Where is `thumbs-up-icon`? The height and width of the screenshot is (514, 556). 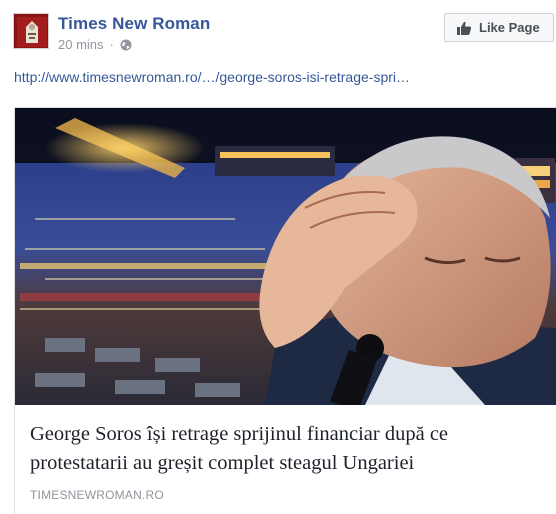 thumbs-up-icon is located at coordinates (464, 28).